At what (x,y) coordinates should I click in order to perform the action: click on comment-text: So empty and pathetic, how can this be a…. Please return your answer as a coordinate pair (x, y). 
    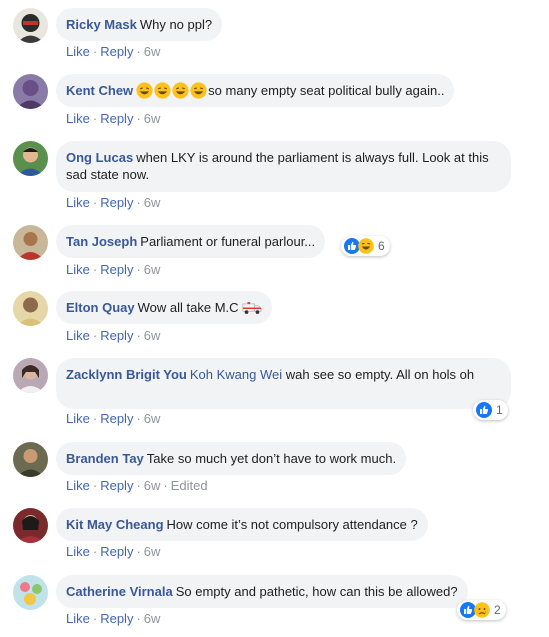
    Looking at the image, I should click on (316, 591).